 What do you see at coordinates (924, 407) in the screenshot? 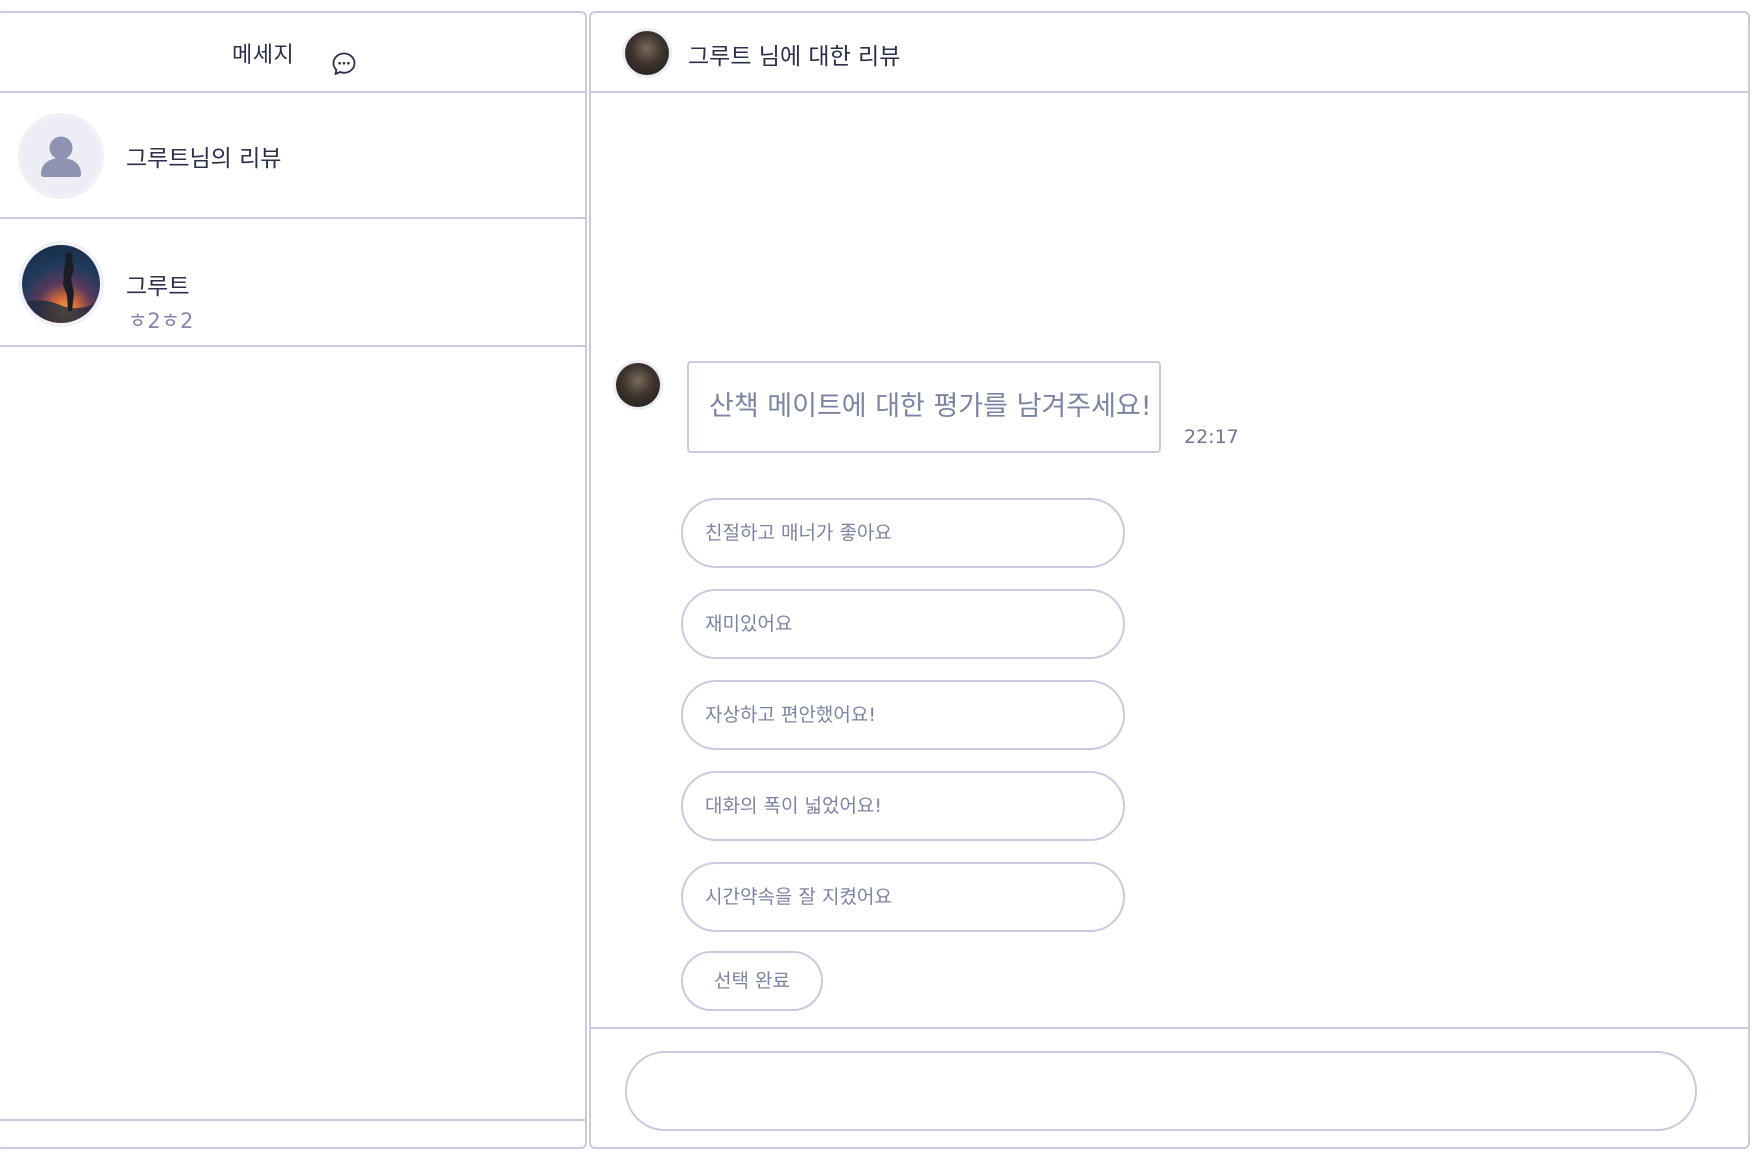
I see `message-bubble: 산책 메이트에 대한 평가를 남겨주세요!` at bounding box center [924, 407].